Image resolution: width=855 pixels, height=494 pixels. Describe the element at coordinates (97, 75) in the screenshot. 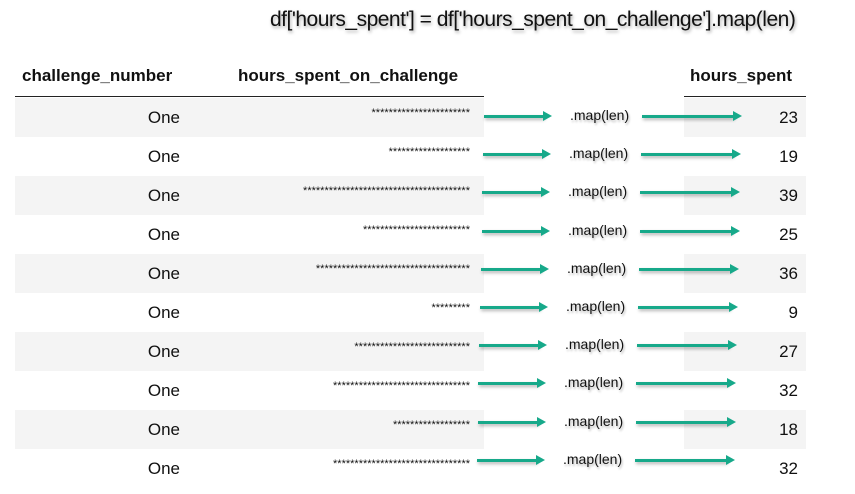

I see `header-challenge-number: challenge_number` at that location.